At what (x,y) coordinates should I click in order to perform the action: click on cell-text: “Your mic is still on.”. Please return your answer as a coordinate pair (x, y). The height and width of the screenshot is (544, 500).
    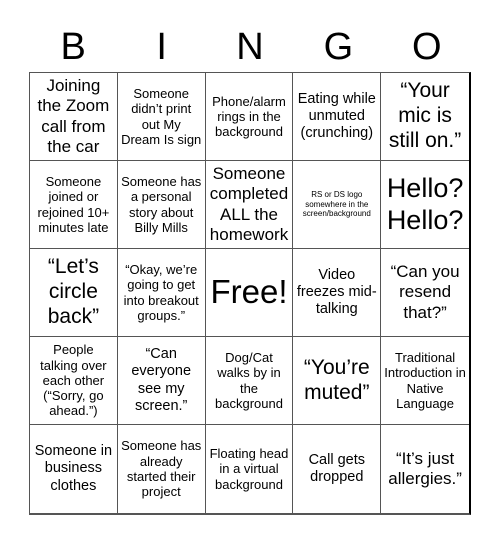
    Looking at the image, I should click on (425, 115).